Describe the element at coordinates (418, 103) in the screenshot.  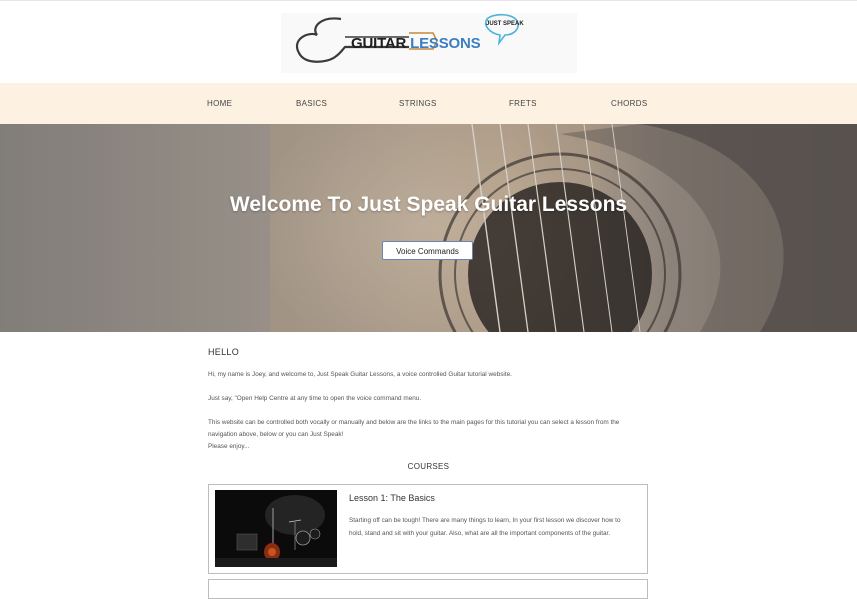
I see `nav-item-strings: STRINGS` at that location.